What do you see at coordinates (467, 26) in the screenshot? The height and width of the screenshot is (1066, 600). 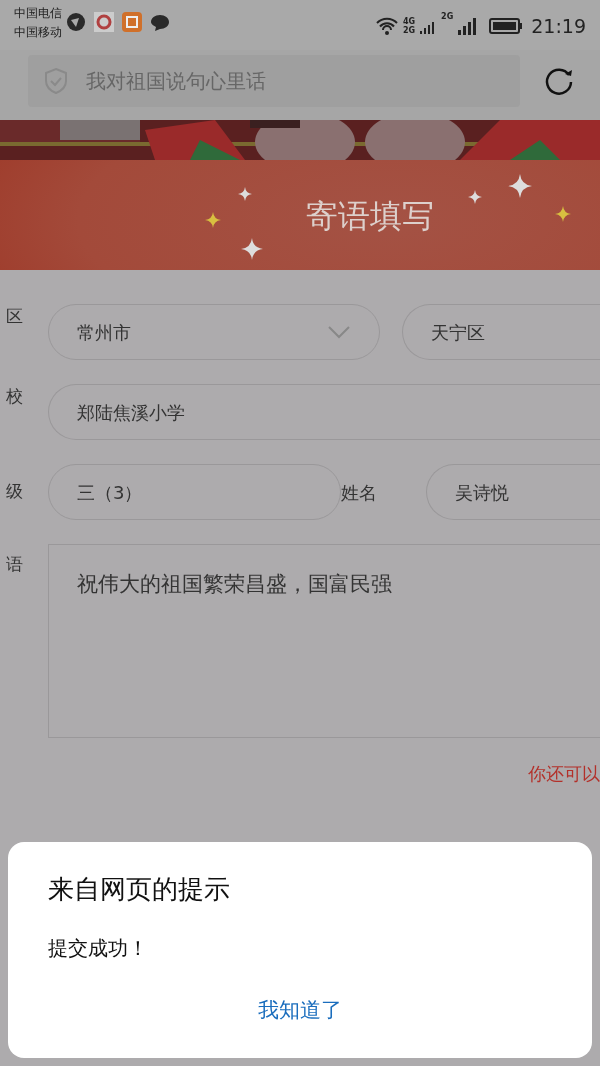 I see `signal-icon` at bounding box center [467, 26].